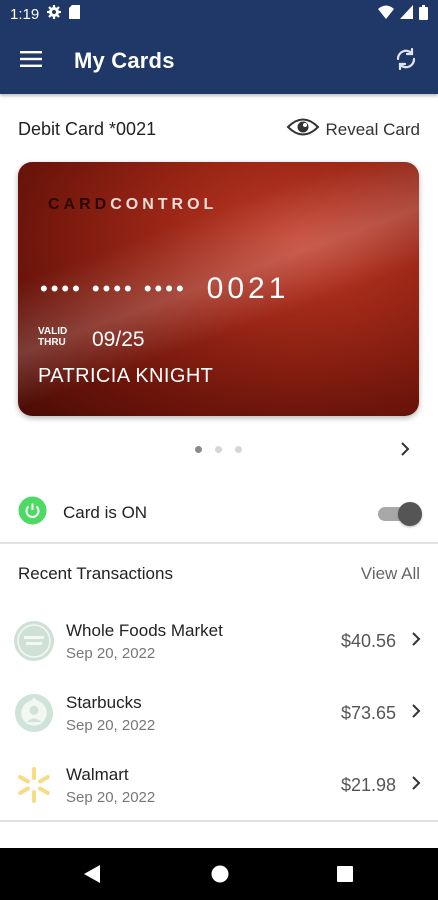 This screenshot has width=438, height=900. What do you see at coordinates (220, 513) in the screenshot?
I see `card-status-row: Card is ON` at bounding box center [220, 513].